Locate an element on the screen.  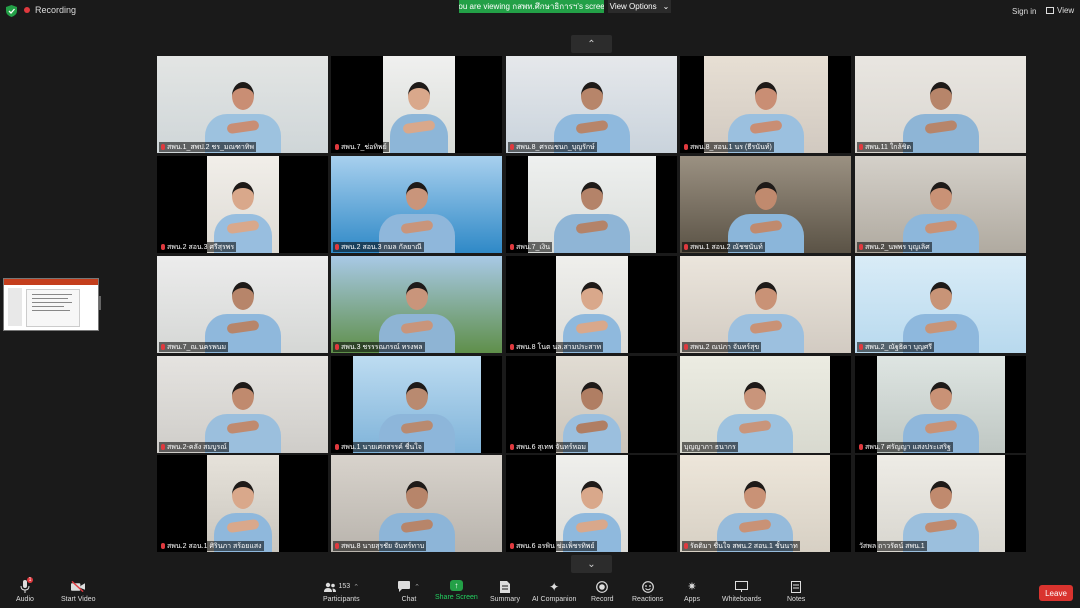
start-video-button: Start Video is located at coordinates (78, 591).